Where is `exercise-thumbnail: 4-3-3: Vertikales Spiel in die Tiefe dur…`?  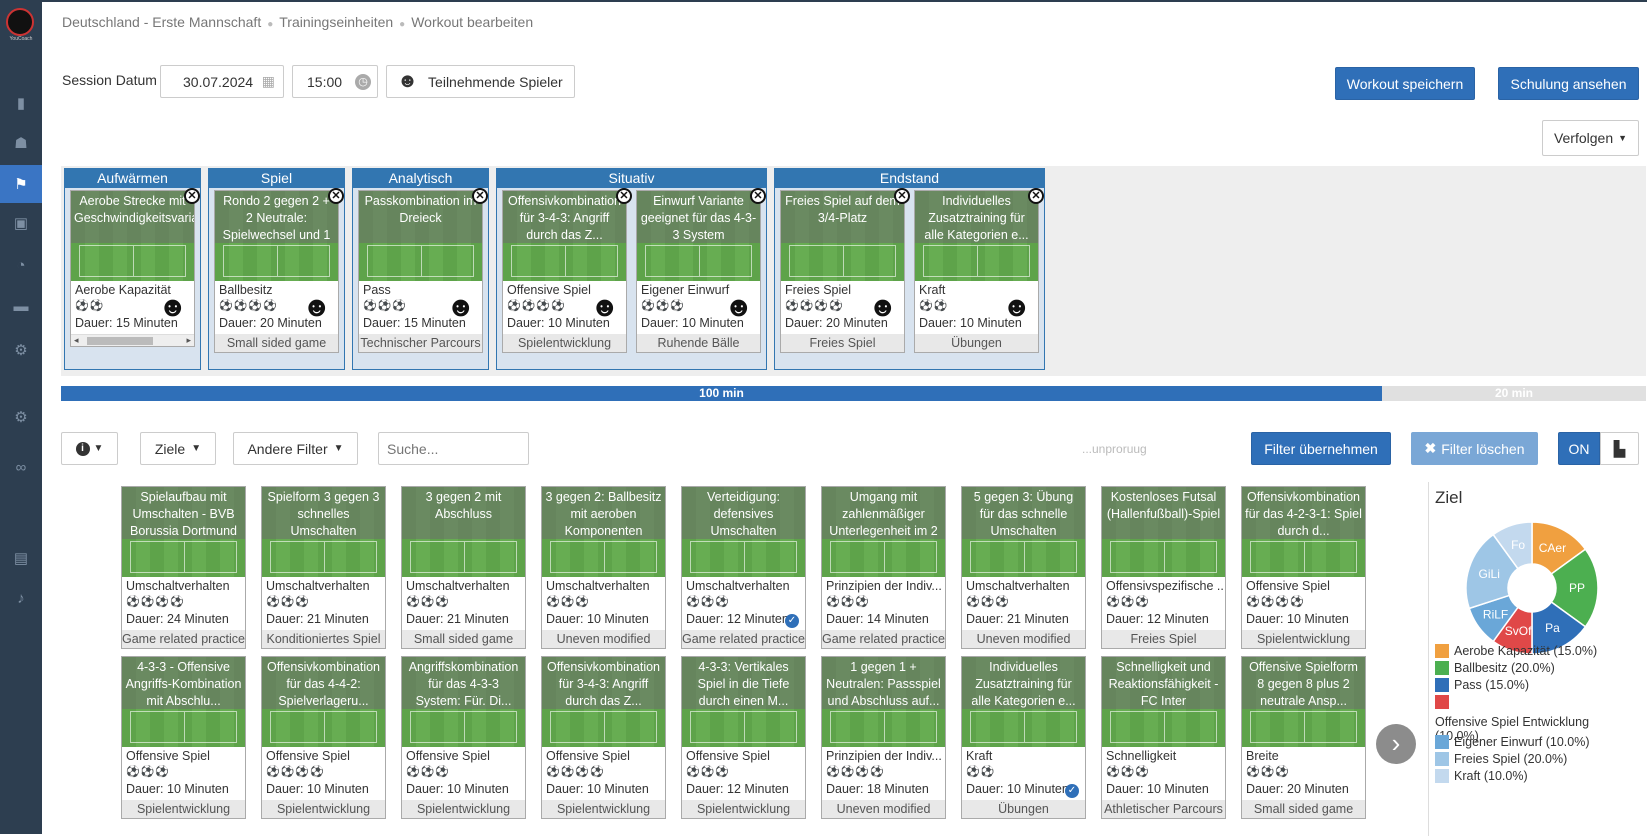
exercise-thumbnail: 4-3-3: Vertikales Spiel in die Tiefe dur… is located at coordinates (743, 702).